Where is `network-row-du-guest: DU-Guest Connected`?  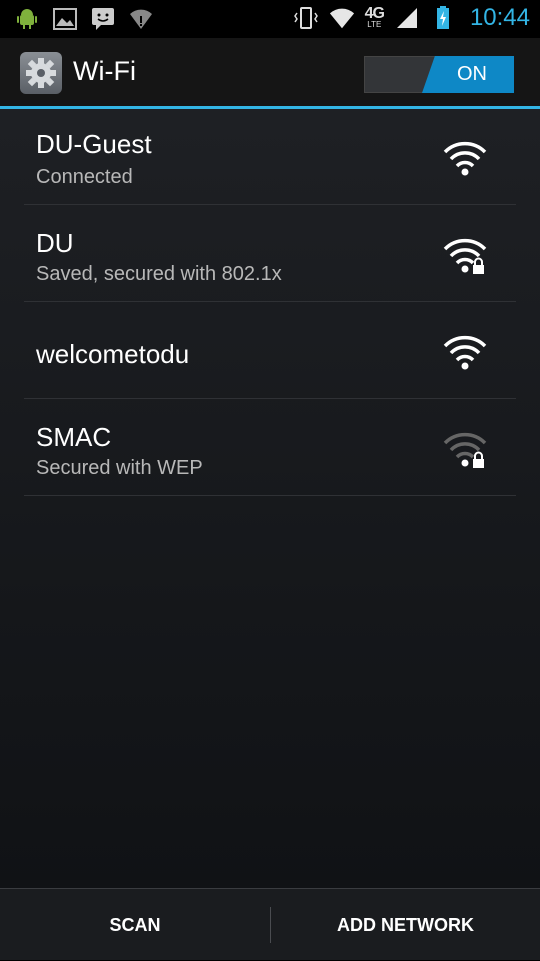
network-row-du-guest: DU-Guest Connected is located at coordinates (270, 157).